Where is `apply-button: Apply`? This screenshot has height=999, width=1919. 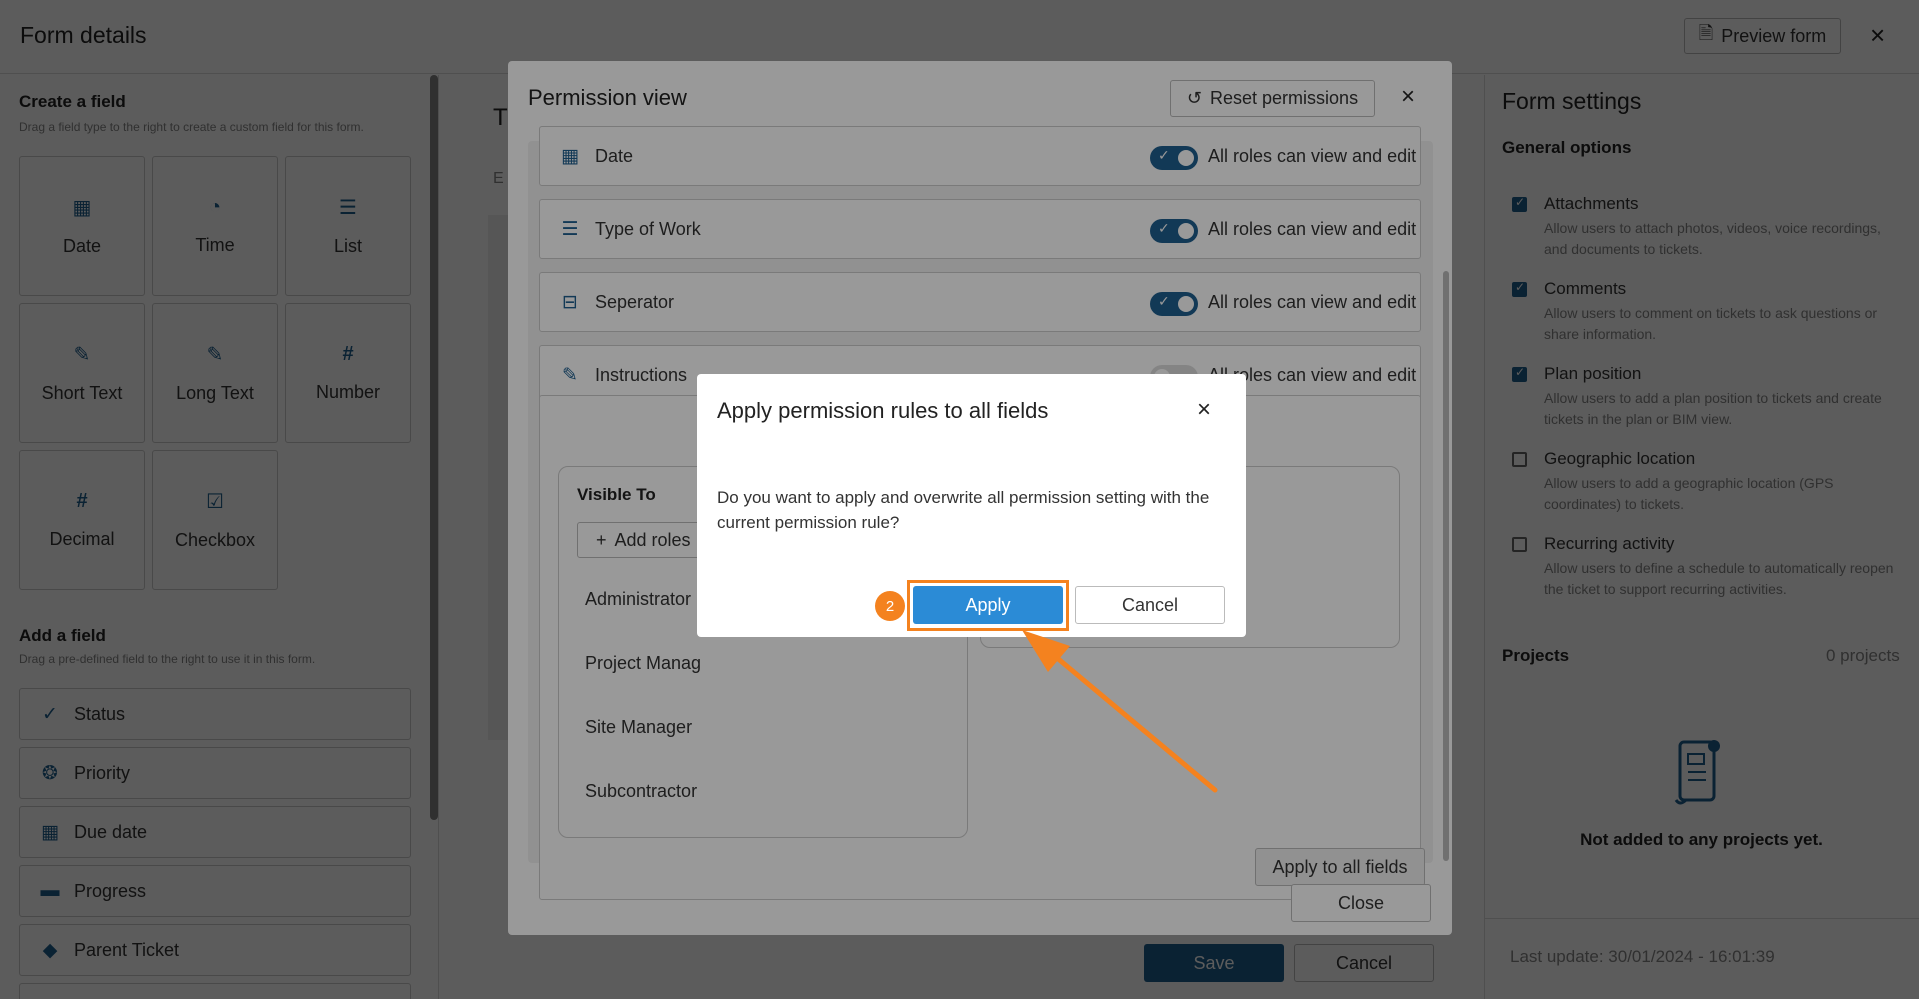 apply-button: Apply is located at coordinates (988, 605).